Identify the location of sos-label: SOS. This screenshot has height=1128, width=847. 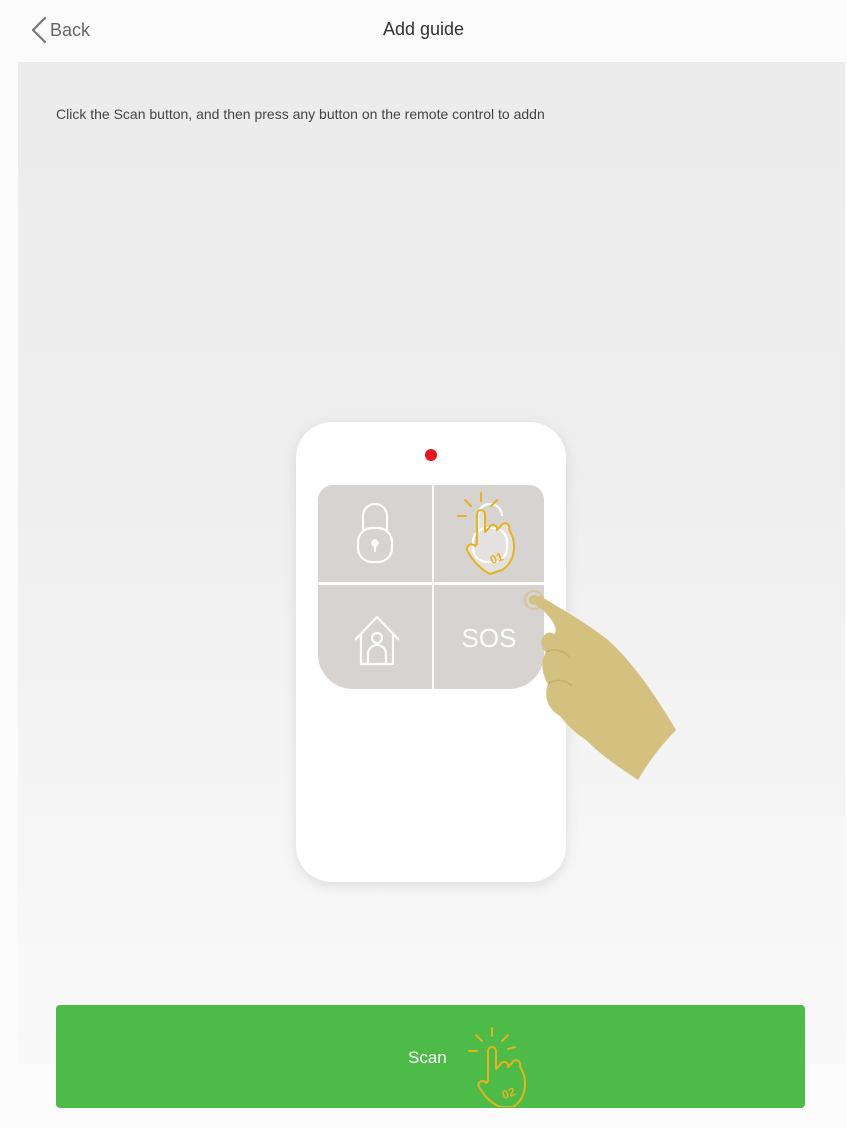
(489, 638).